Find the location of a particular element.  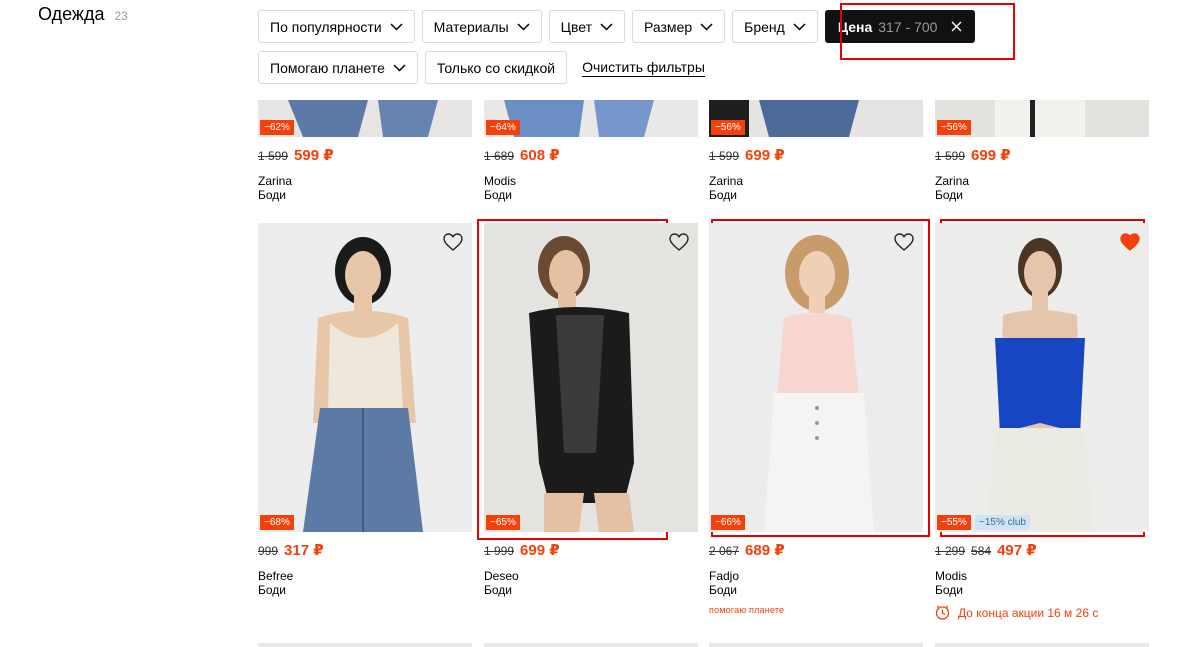

discount-only-toggle: Только со скидкой is located at coordinates (496, 67).